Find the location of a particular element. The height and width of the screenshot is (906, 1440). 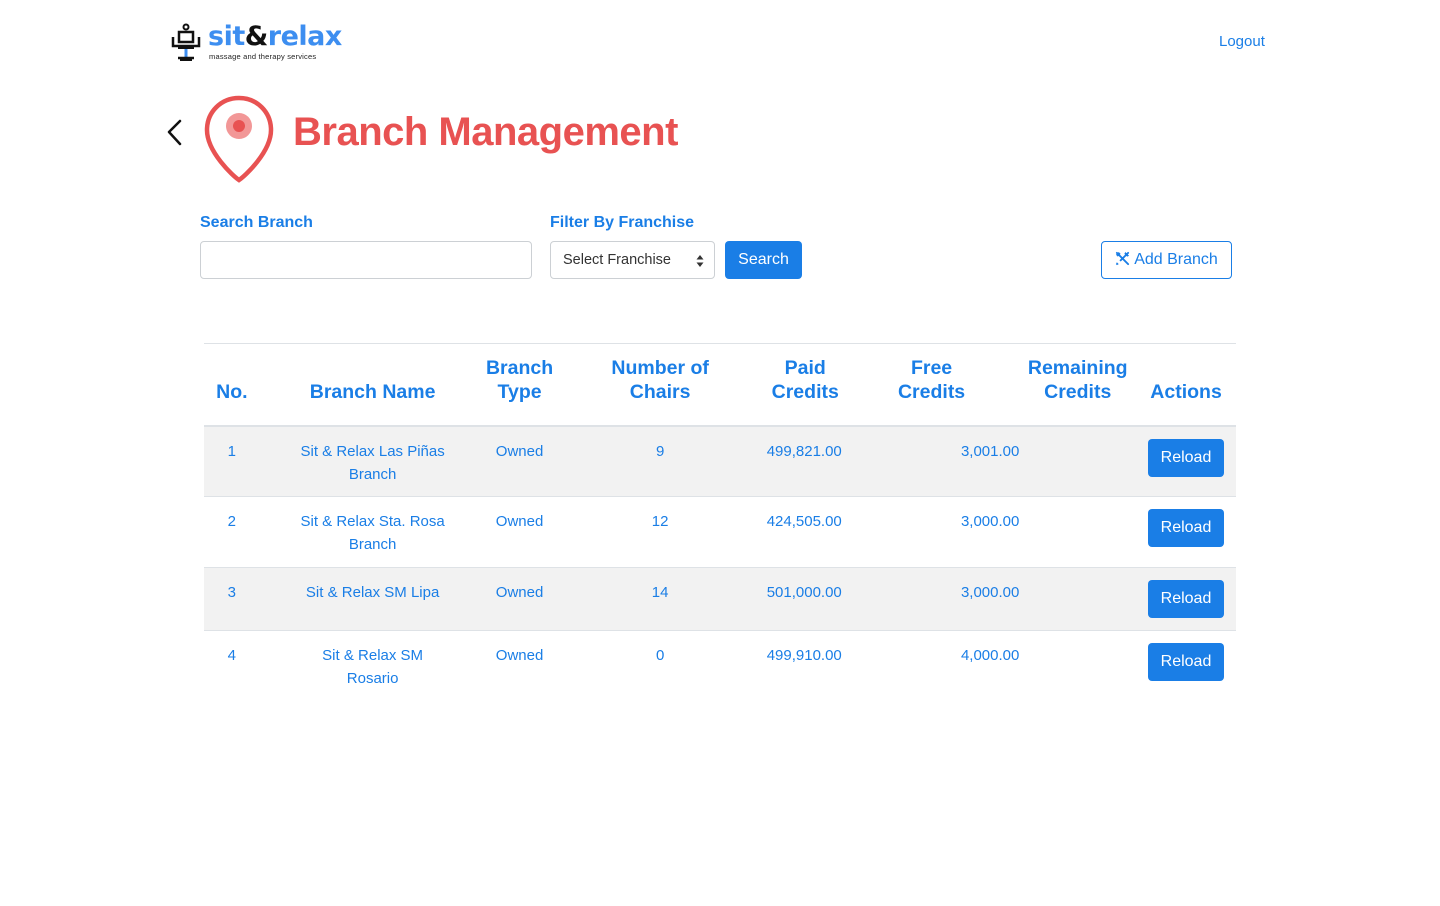

cell-paid-credits: 424,505.00 is located at coordinates (805, 532).